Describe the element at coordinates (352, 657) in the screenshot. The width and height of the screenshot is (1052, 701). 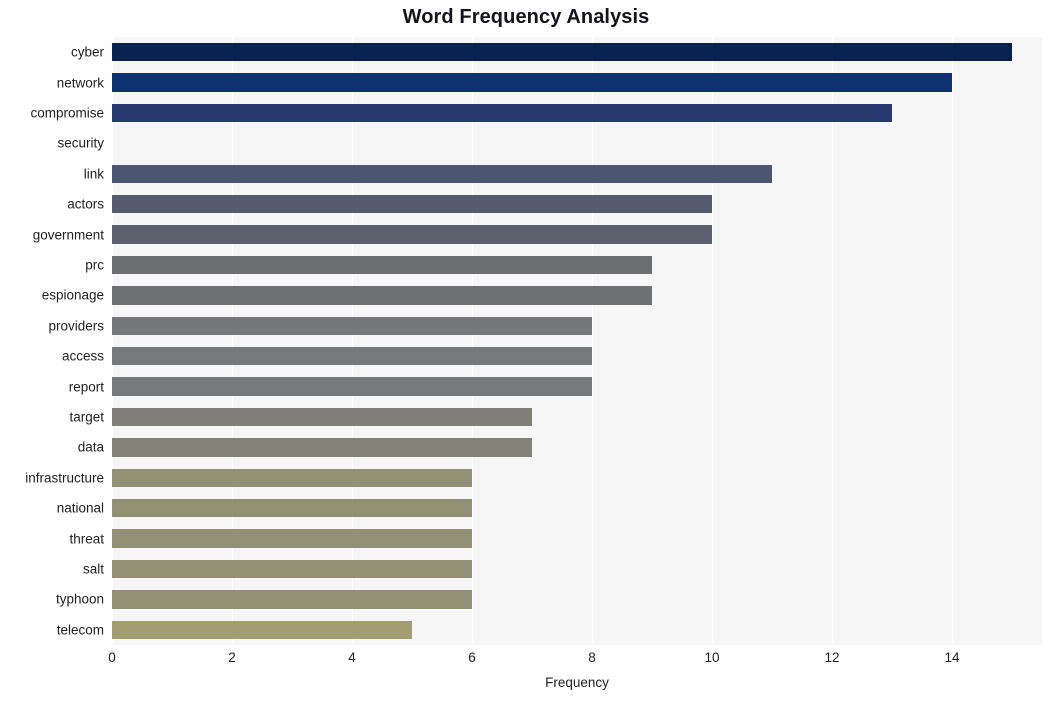
I see `x-tick-label-4: 4` at that location.